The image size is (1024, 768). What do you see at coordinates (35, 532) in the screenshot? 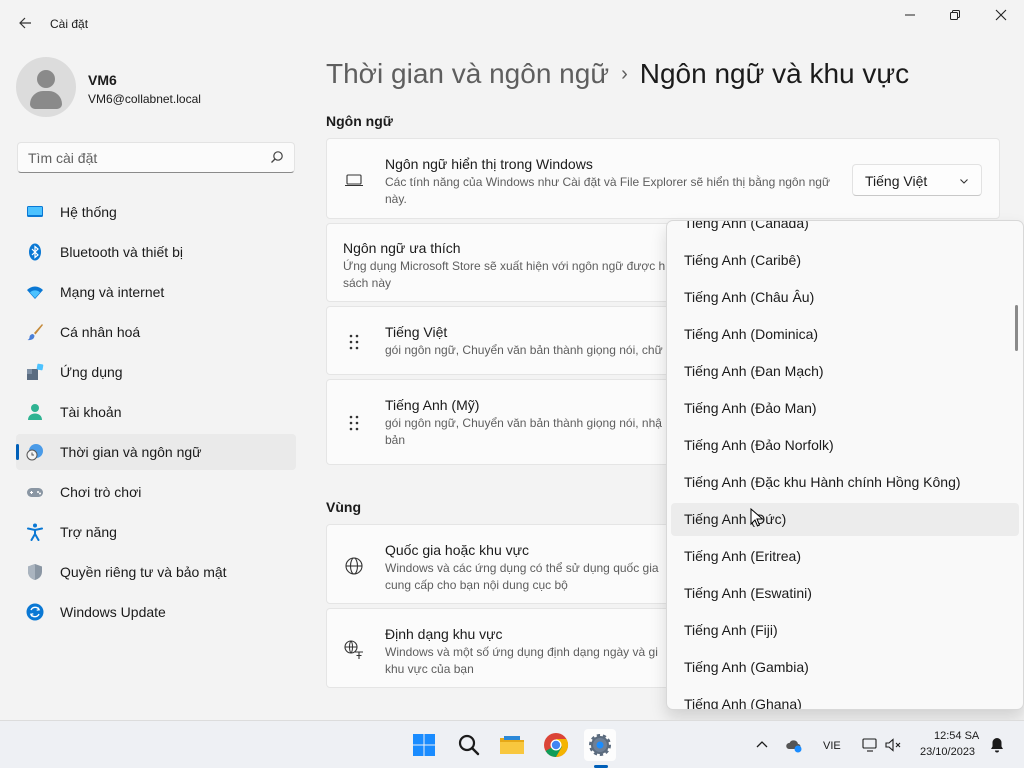
I see `accessibility-icon` at bounding box center [35, 532].